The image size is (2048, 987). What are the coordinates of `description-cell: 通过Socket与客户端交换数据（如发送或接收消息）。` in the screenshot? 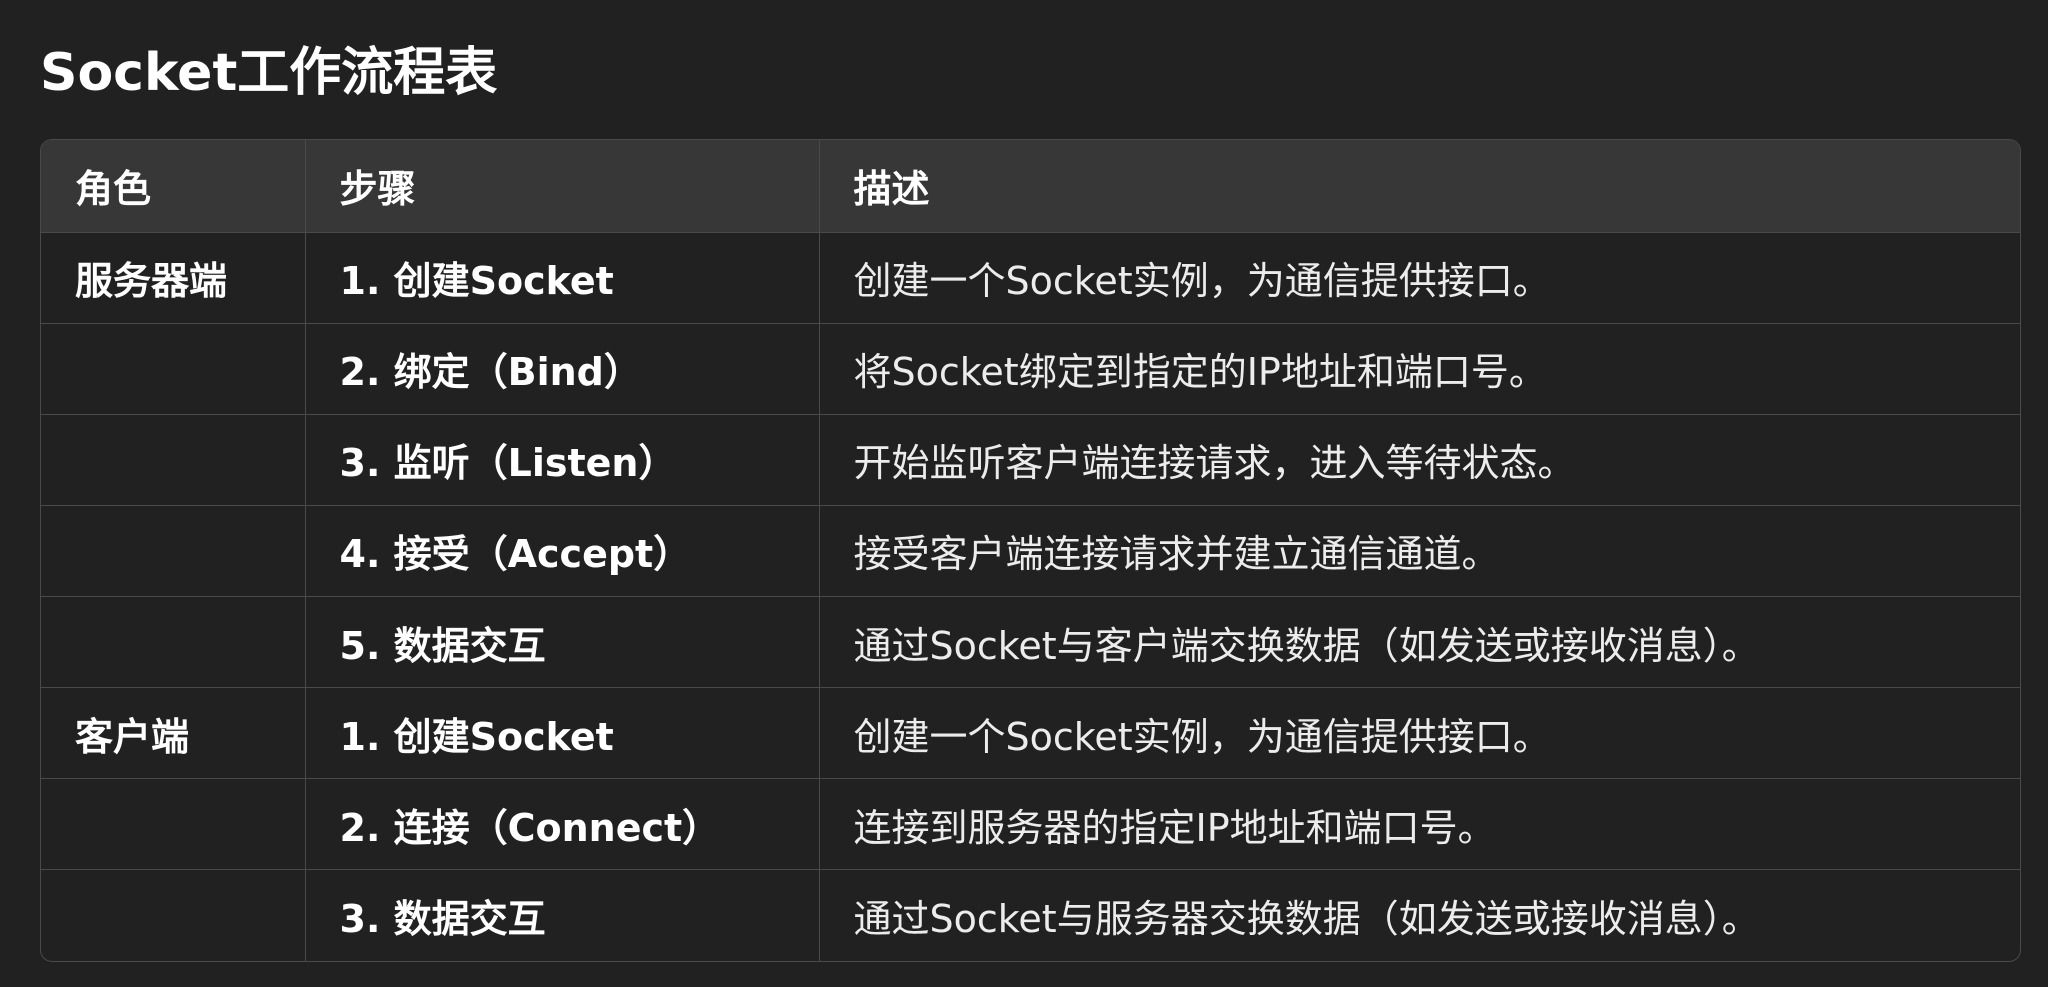 It's located at (1419, 642).